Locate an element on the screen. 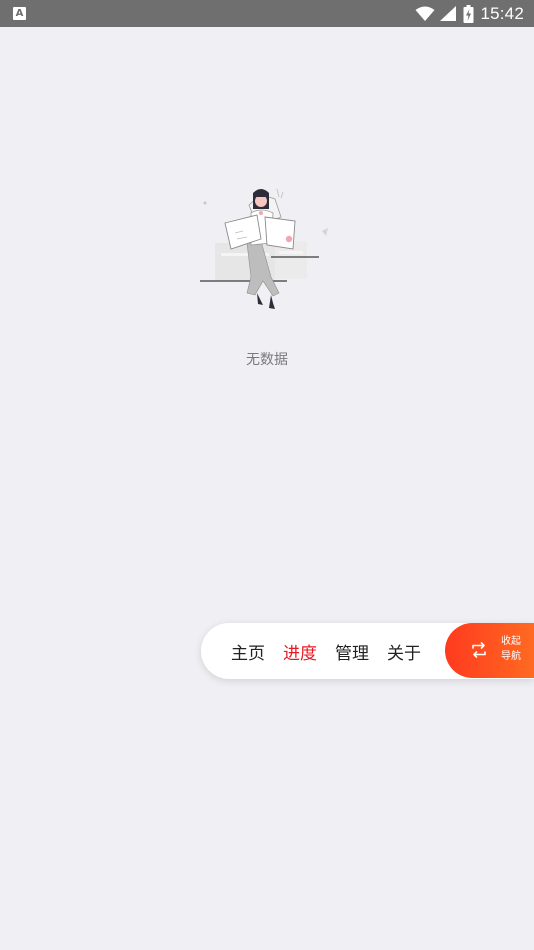 The width and height of the screenshot is (534, 950). status-time: 15:42 is located at coordinates (502, 13).